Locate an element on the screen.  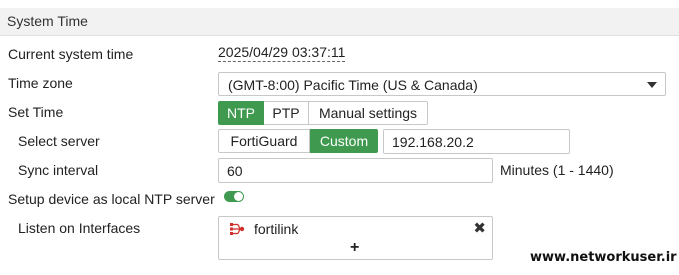
set-time-label: Set Time is located at coordinates (36, 112).